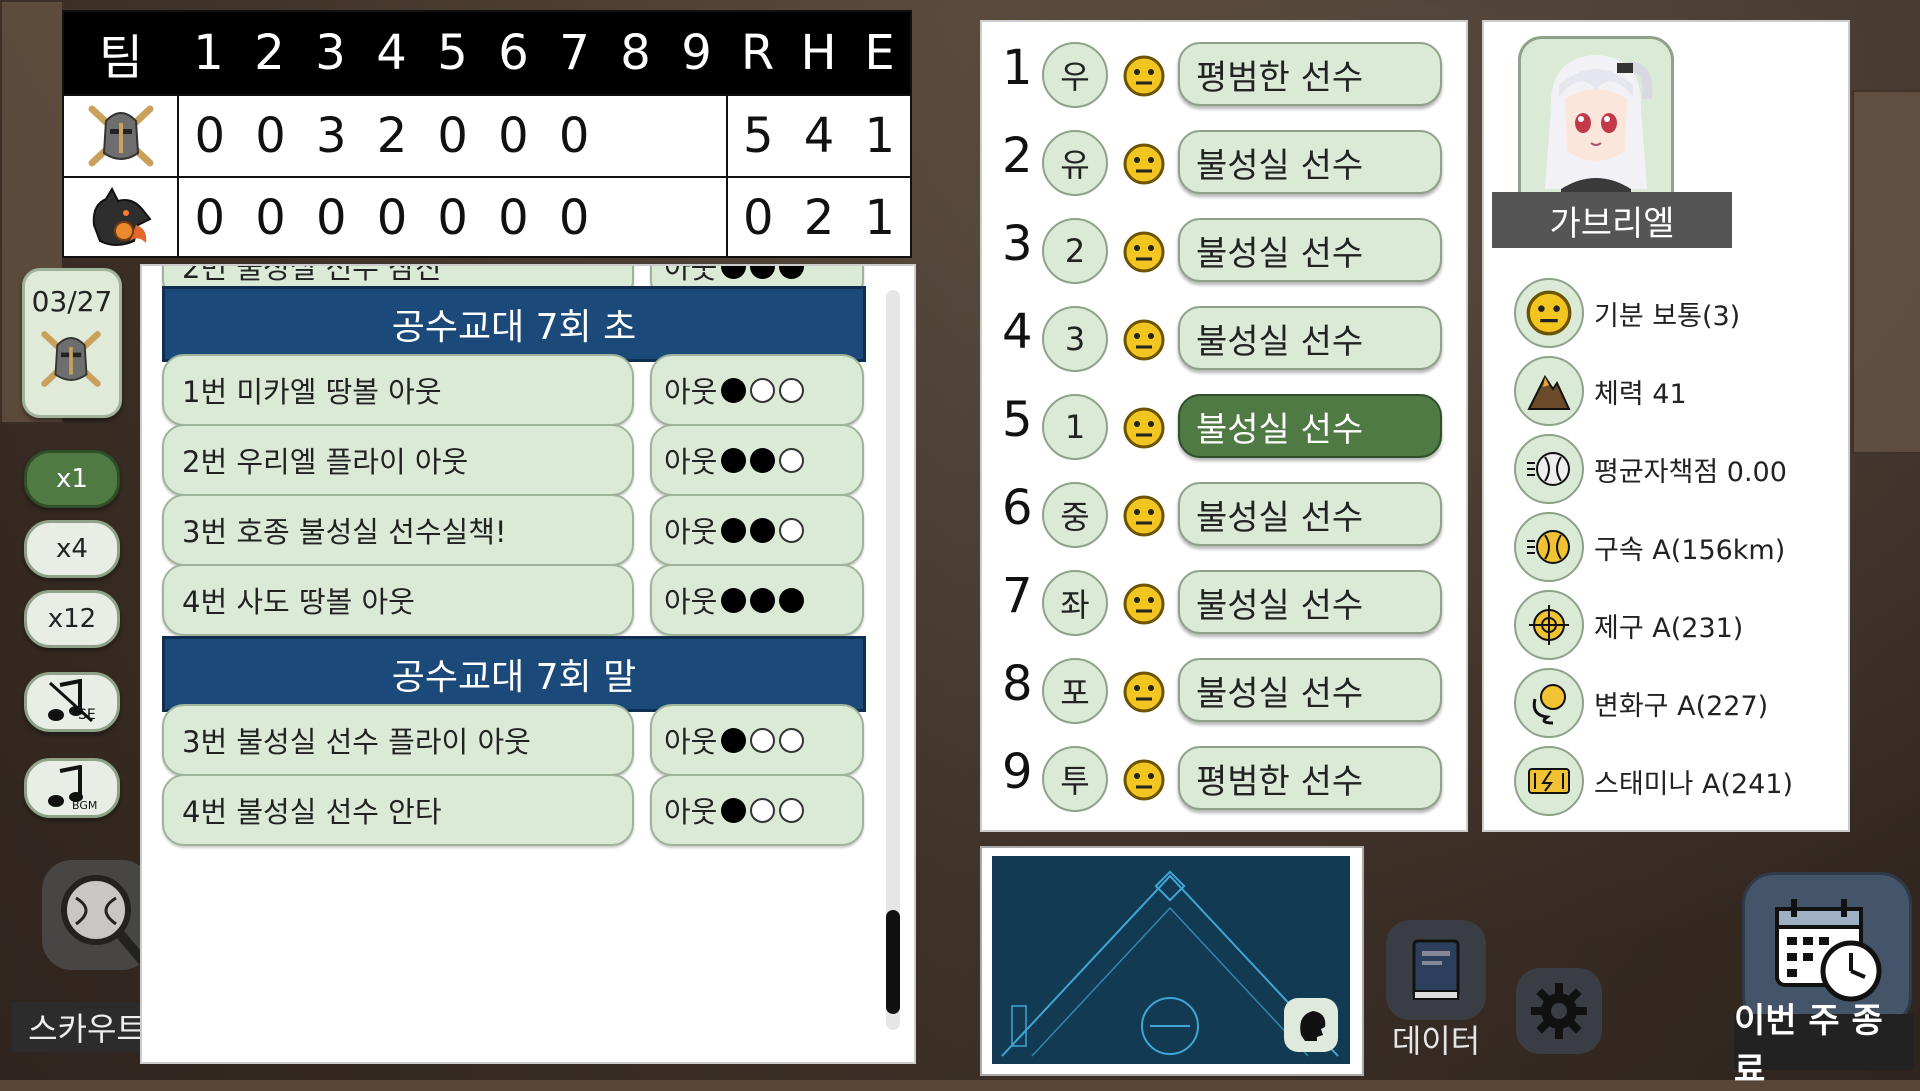 The image size is (1920, 1091). What do you see at coordinates (635, 53) in the screenshot?
I see `header-inning-8: 8` at bounding box center [635, 53].